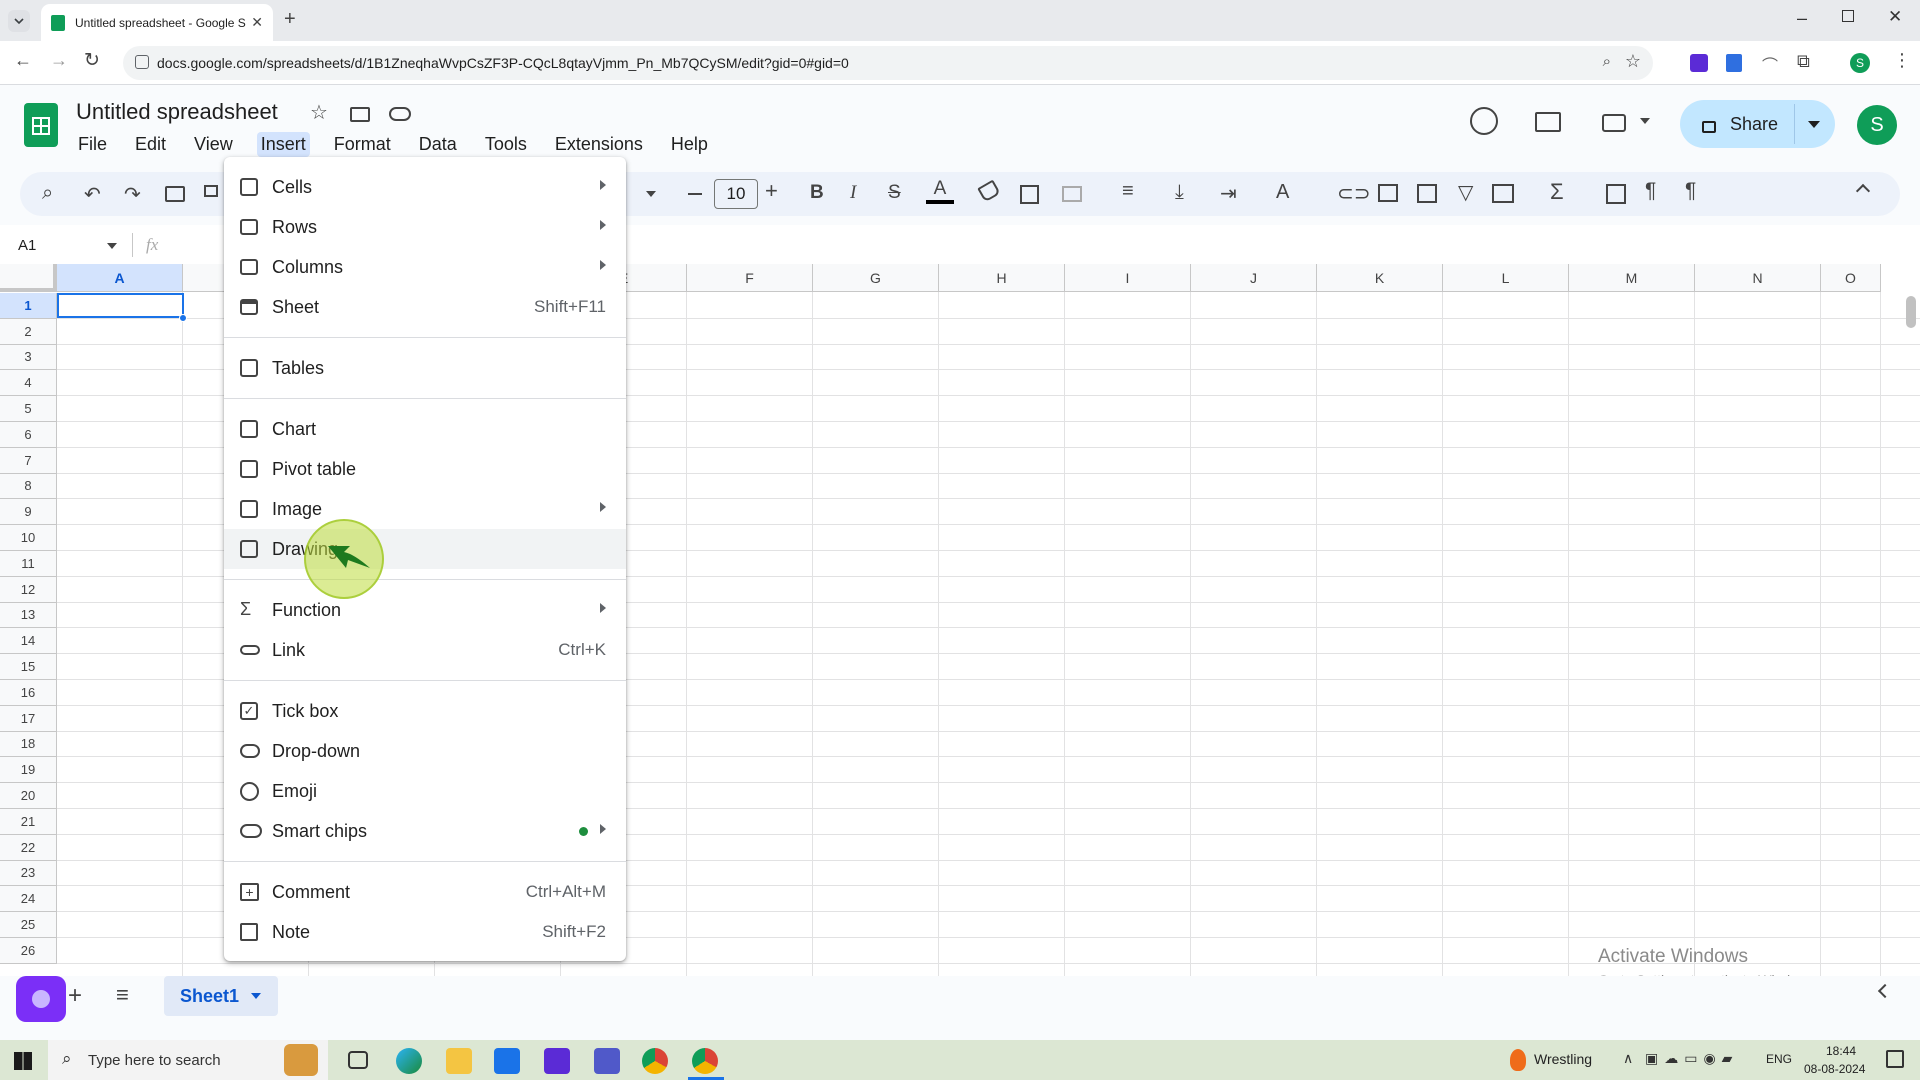  I want to click on version-history-icon, so click(1484, 121).